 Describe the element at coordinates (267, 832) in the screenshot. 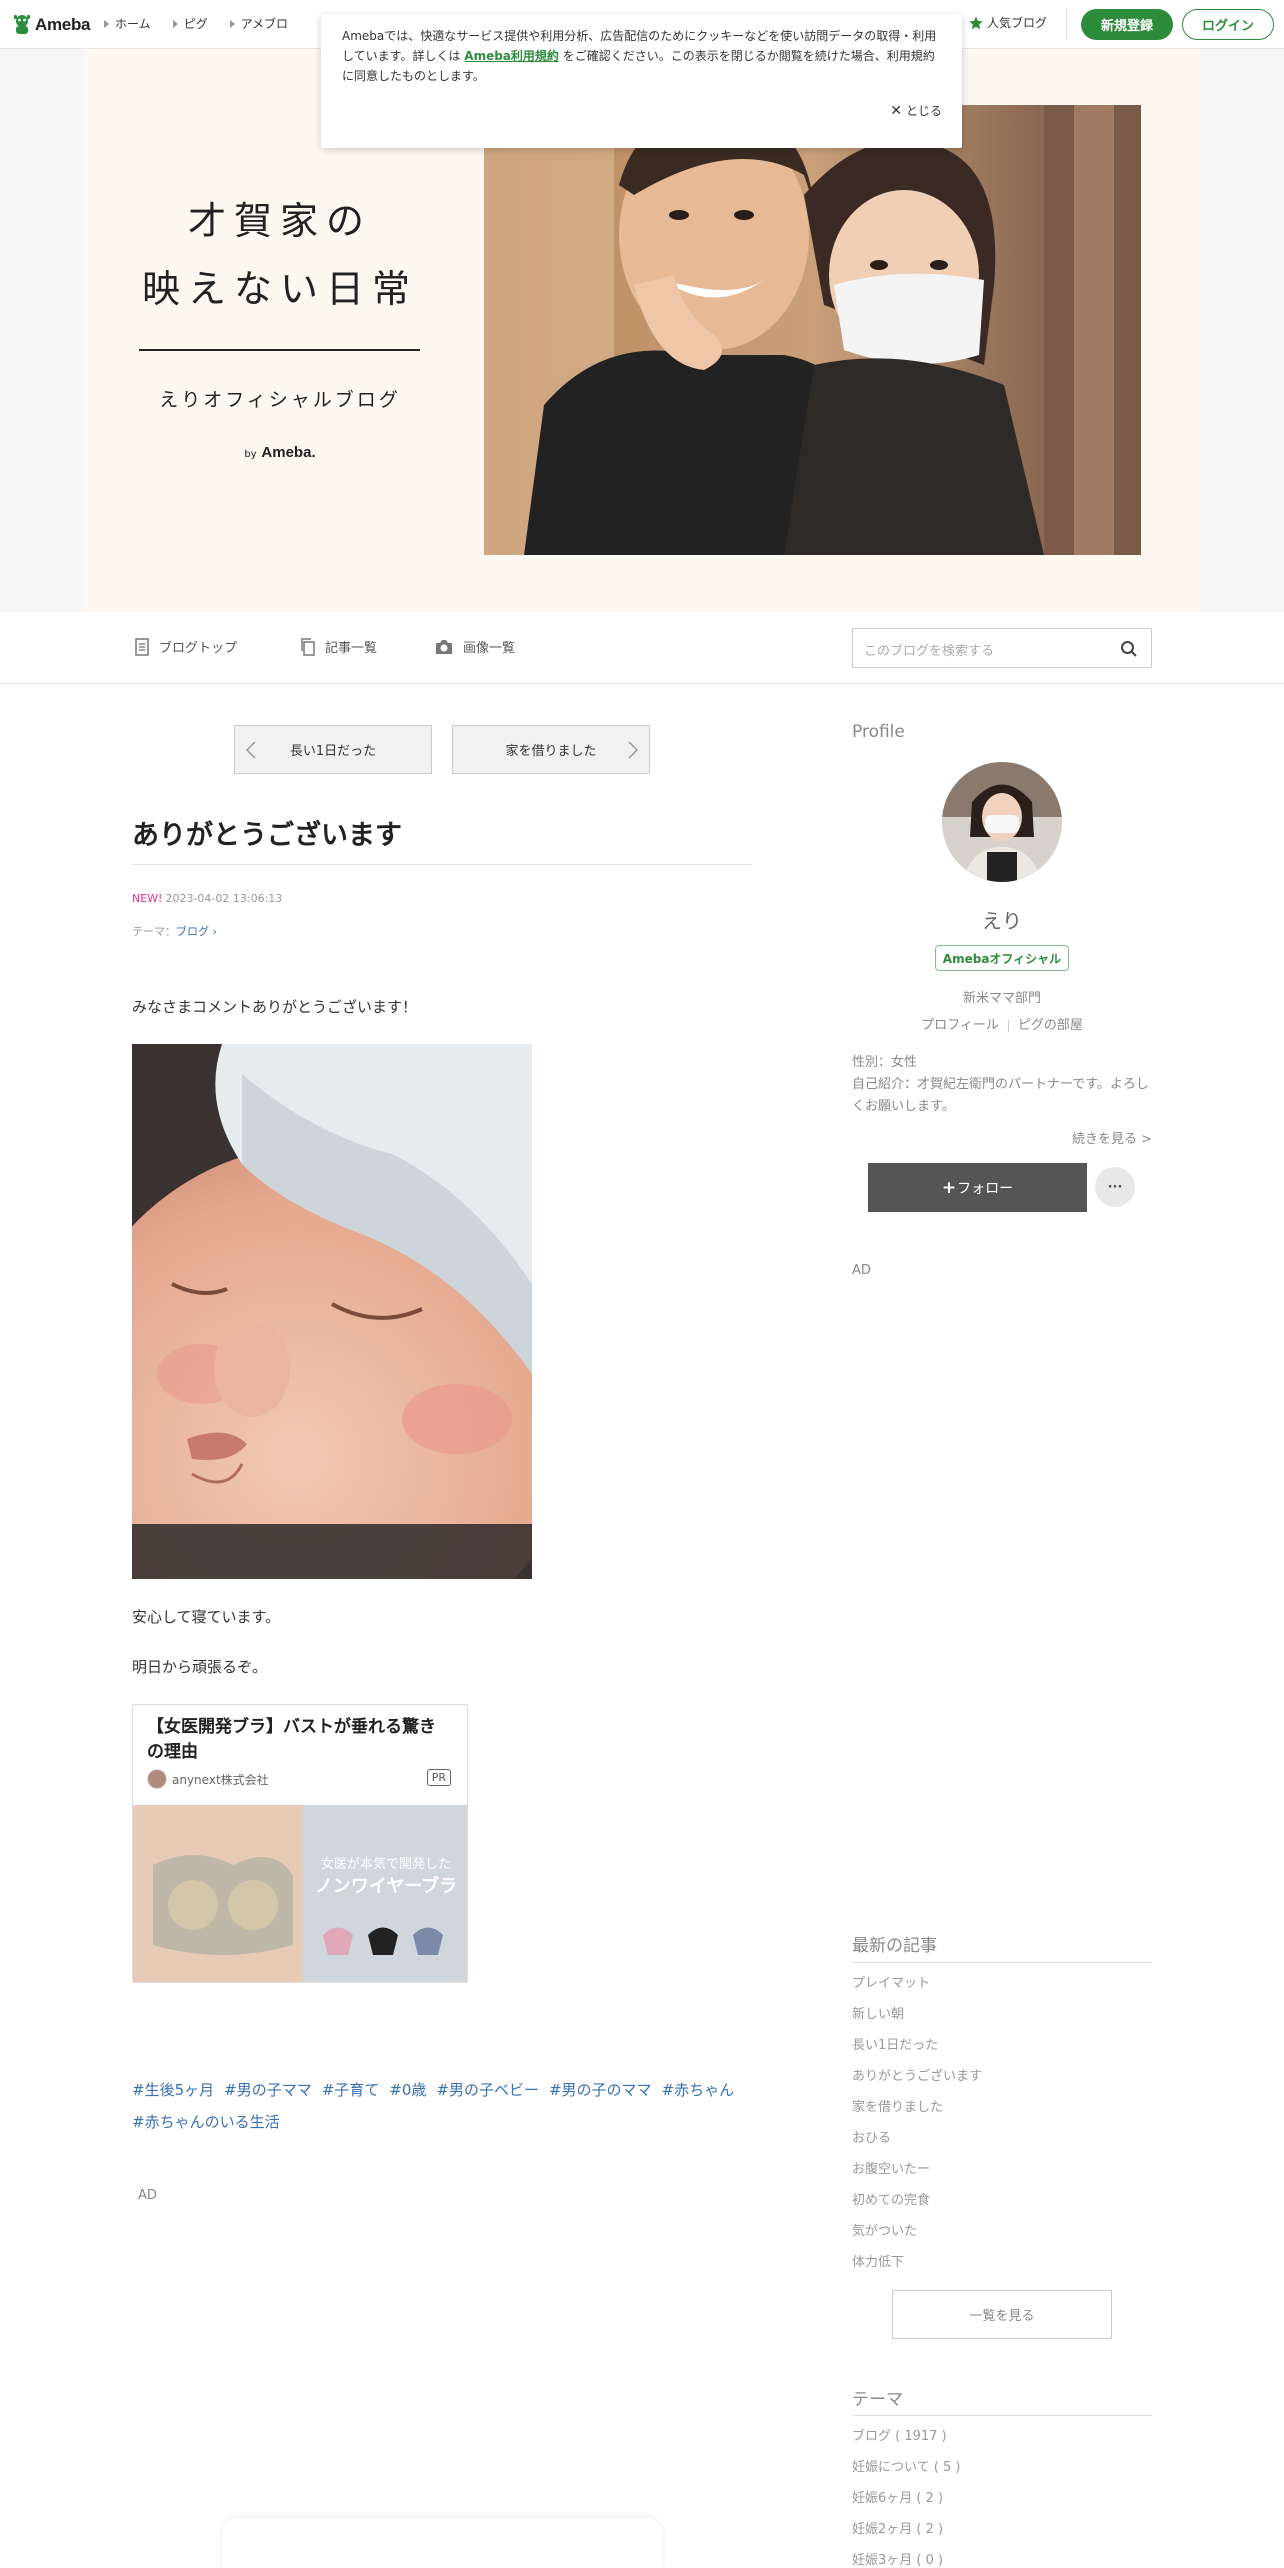

I see `entry-title: ありがとうございます` at that location.